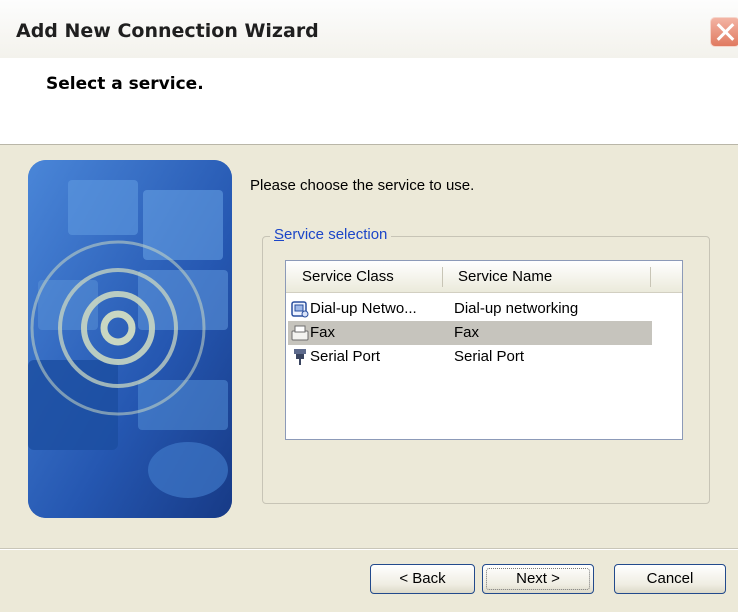 The image size is (738, 612). Describe the element at coordinates (670, 579) in the screenshot. I see `cancel-button: Cancel` at that location.